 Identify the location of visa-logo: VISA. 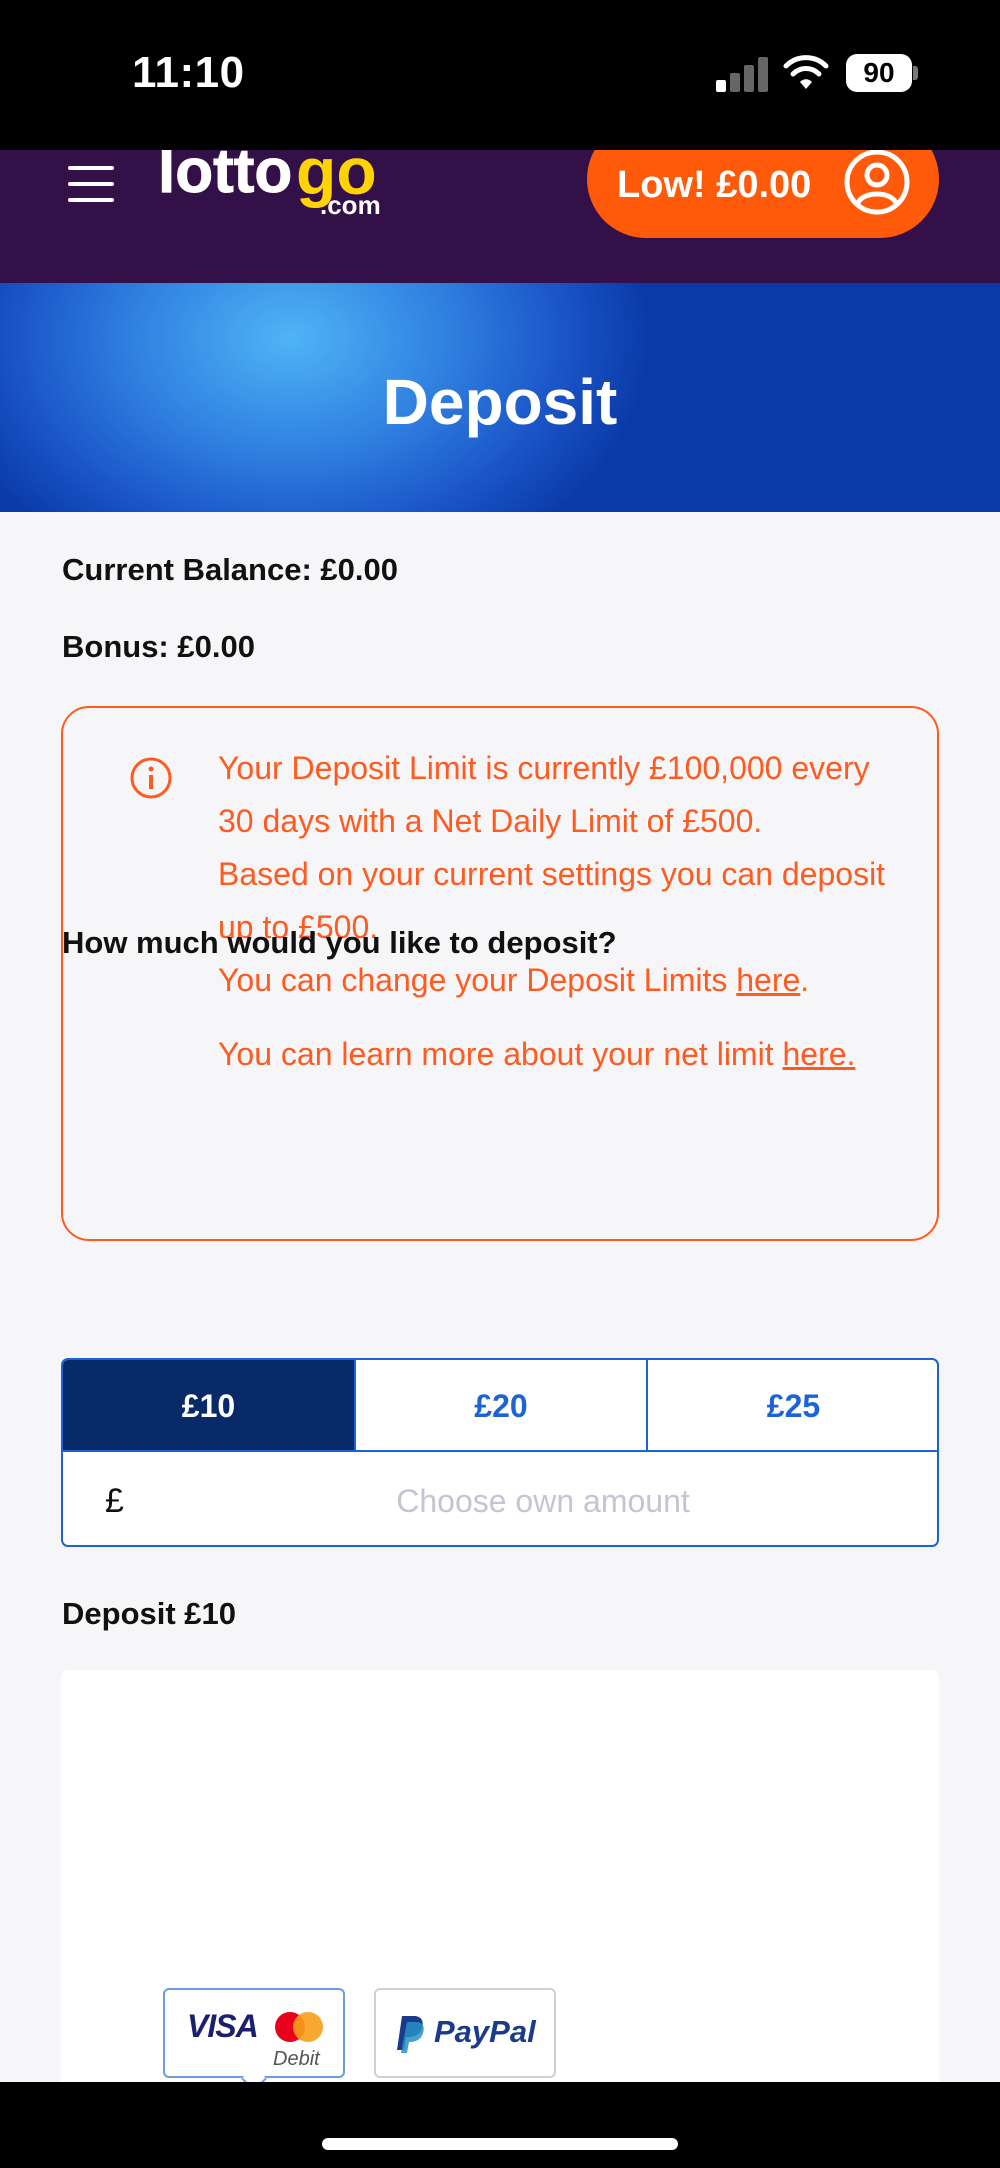
(223, 2026).